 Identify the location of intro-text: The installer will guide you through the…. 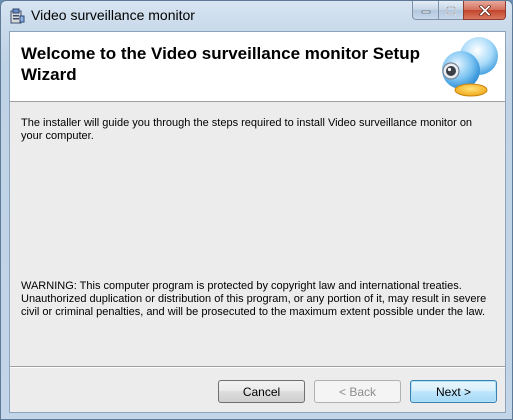
(247, 129).